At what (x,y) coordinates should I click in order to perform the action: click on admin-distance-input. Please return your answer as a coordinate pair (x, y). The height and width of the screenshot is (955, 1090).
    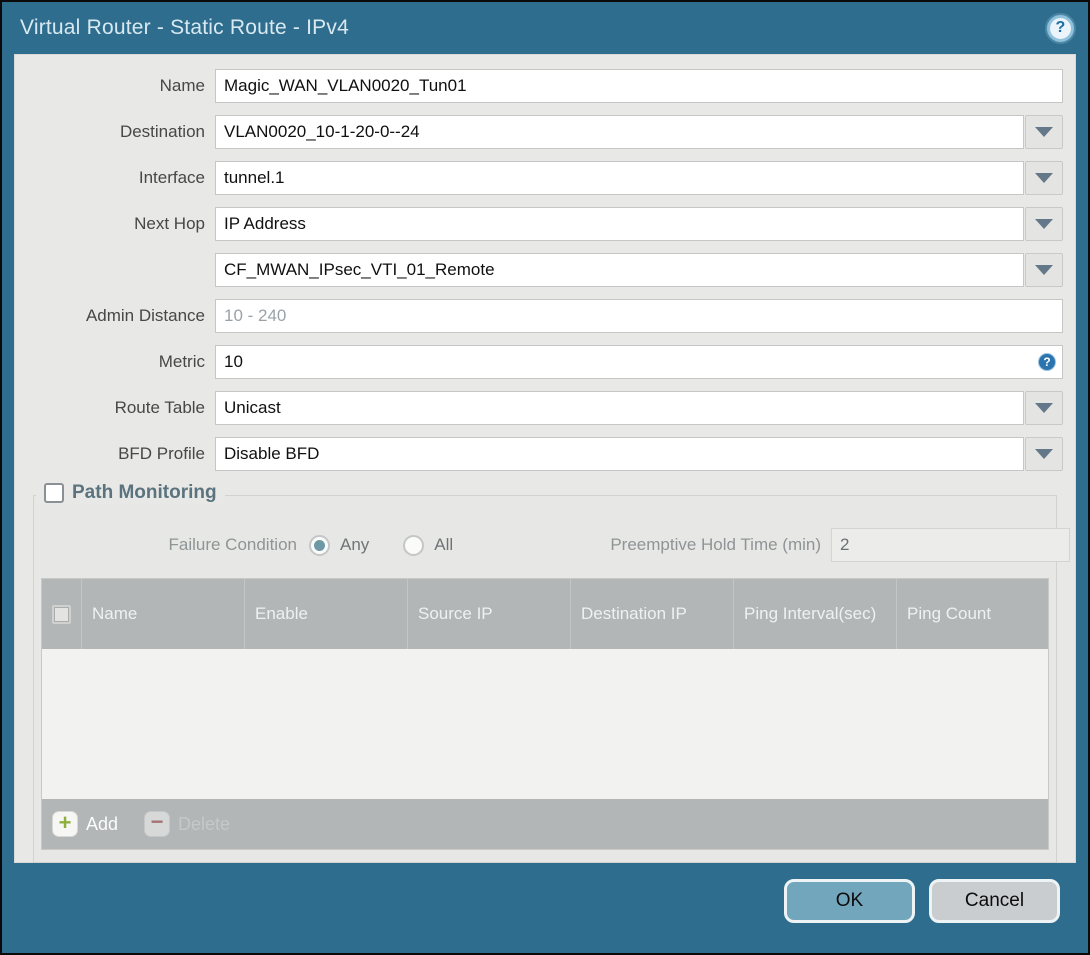
    Looking at the image, I should click on (639, 316).